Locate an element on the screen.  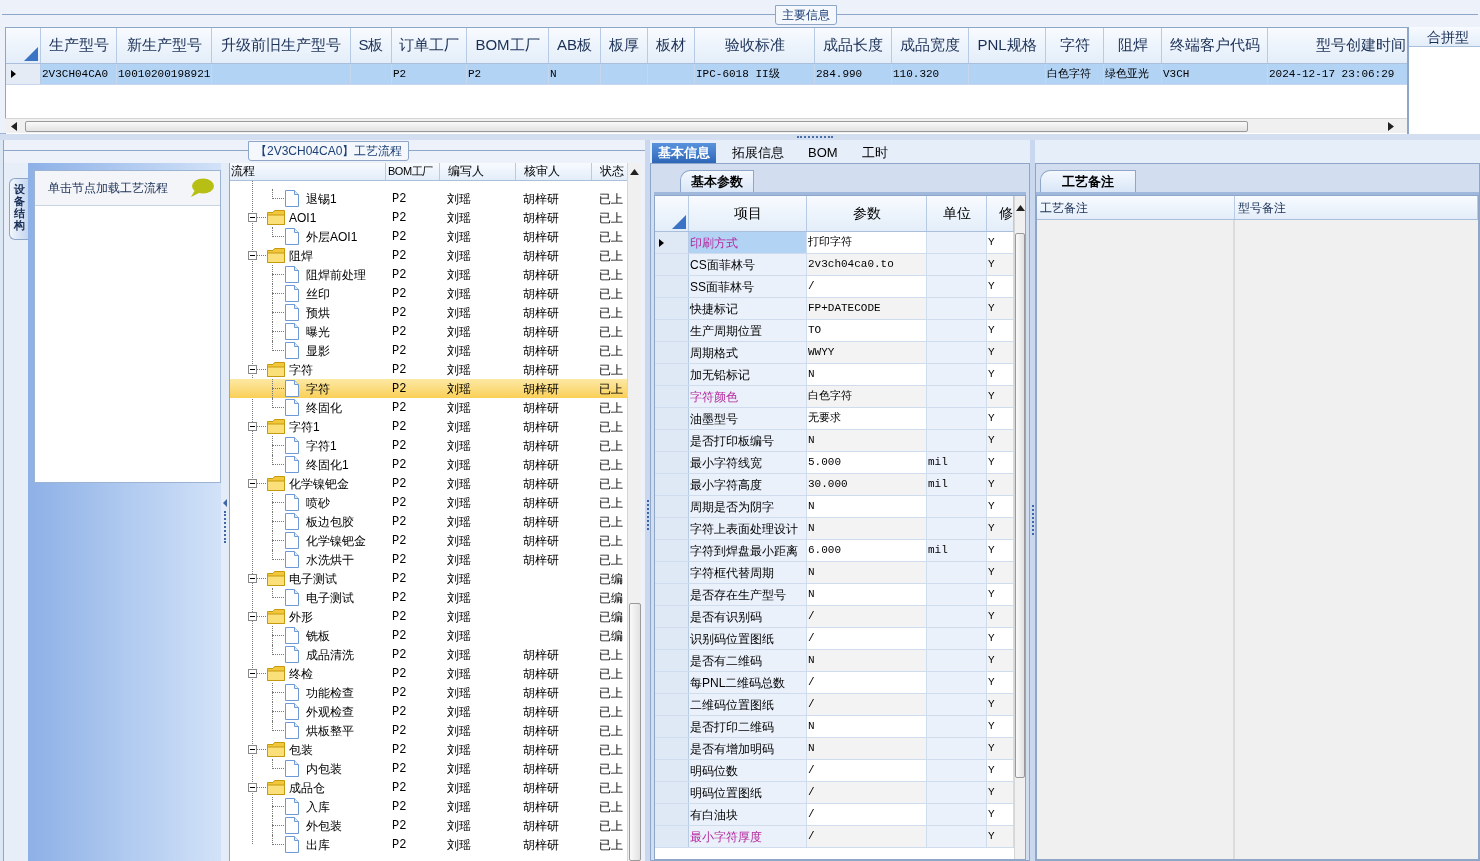
tree-node: 入库 P2 刘瑶 胡梓研 已上 is located at coordinates (429, 806).